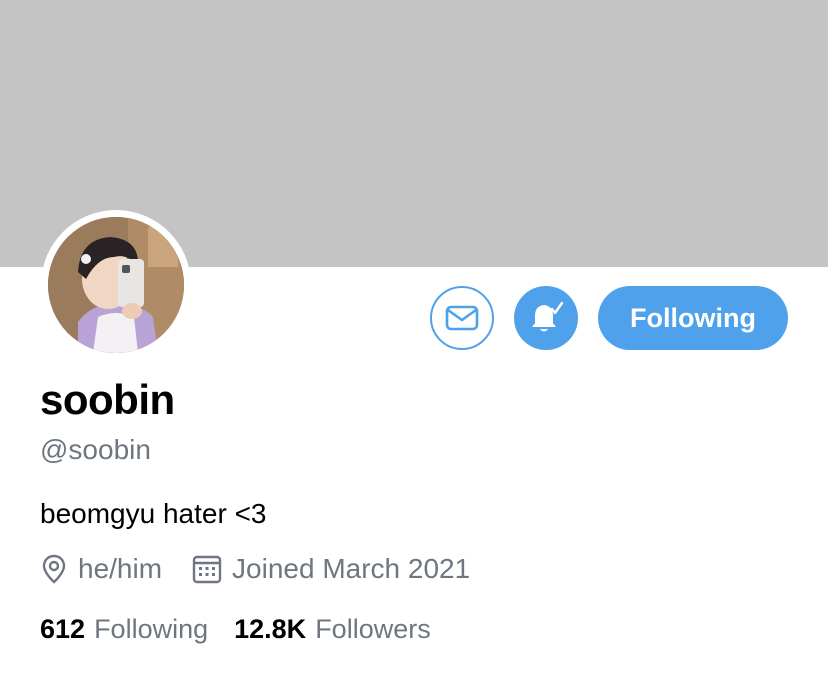  I want to click on location-pin-icon, so click(54, 569).